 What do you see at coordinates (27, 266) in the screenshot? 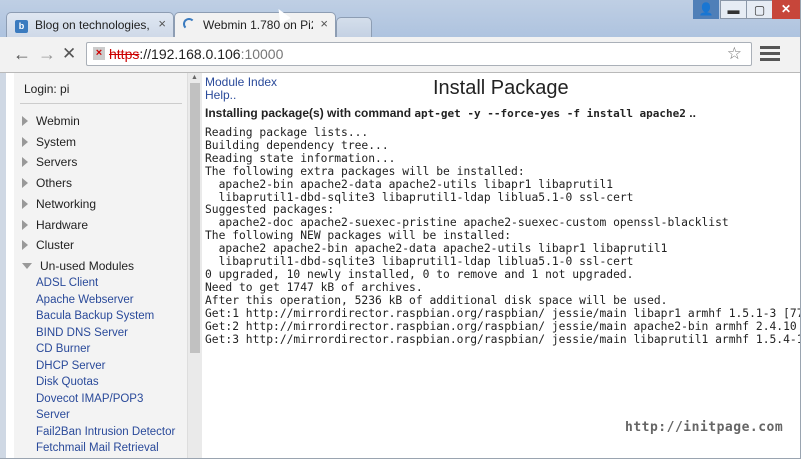
I see `collapse-arrow-icon` at bounding box center [27, 266].